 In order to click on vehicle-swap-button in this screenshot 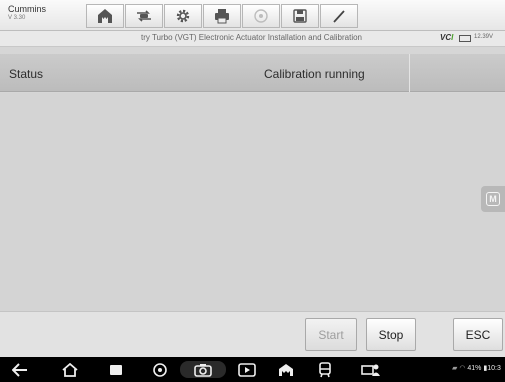, I will do `click(144, 16)`.